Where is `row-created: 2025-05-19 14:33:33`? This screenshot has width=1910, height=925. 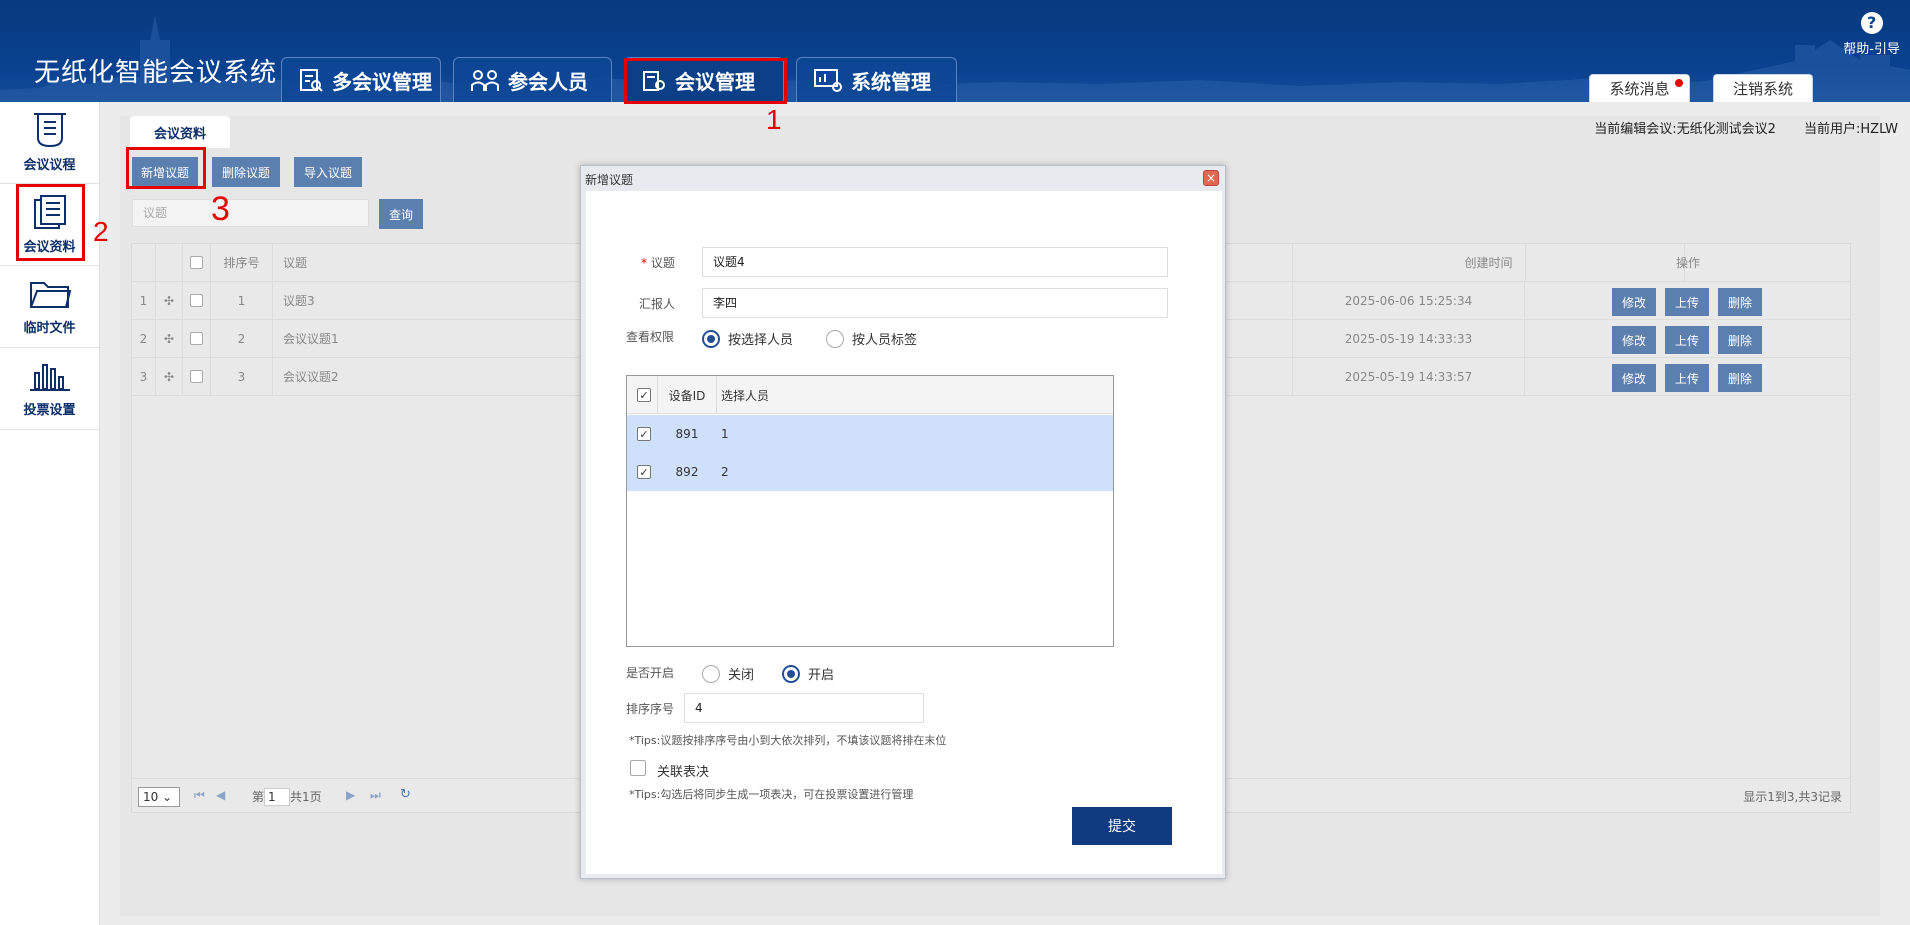 row-created: 2025-05-19 14:33:33 is located at coordinates (1409, 338).